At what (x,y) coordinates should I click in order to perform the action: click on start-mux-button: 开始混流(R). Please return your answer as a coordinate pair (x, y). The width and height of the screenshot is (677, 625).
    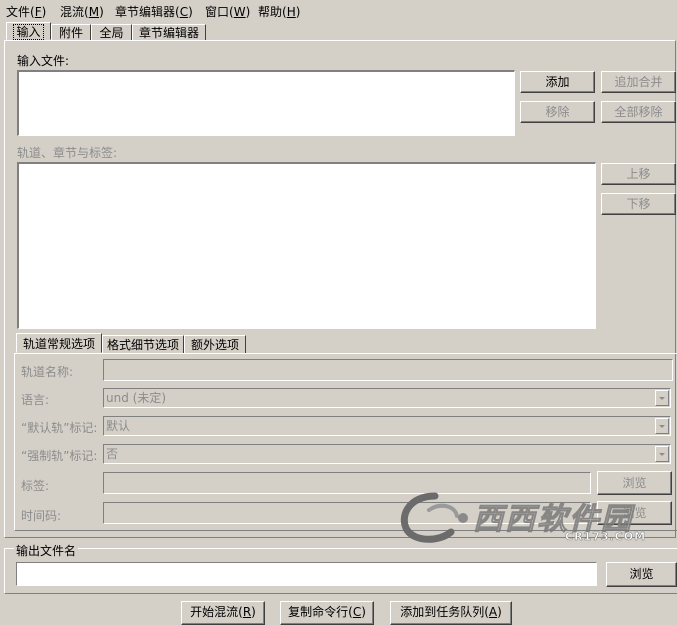
    Looking at the image, I should click on (223, 613).